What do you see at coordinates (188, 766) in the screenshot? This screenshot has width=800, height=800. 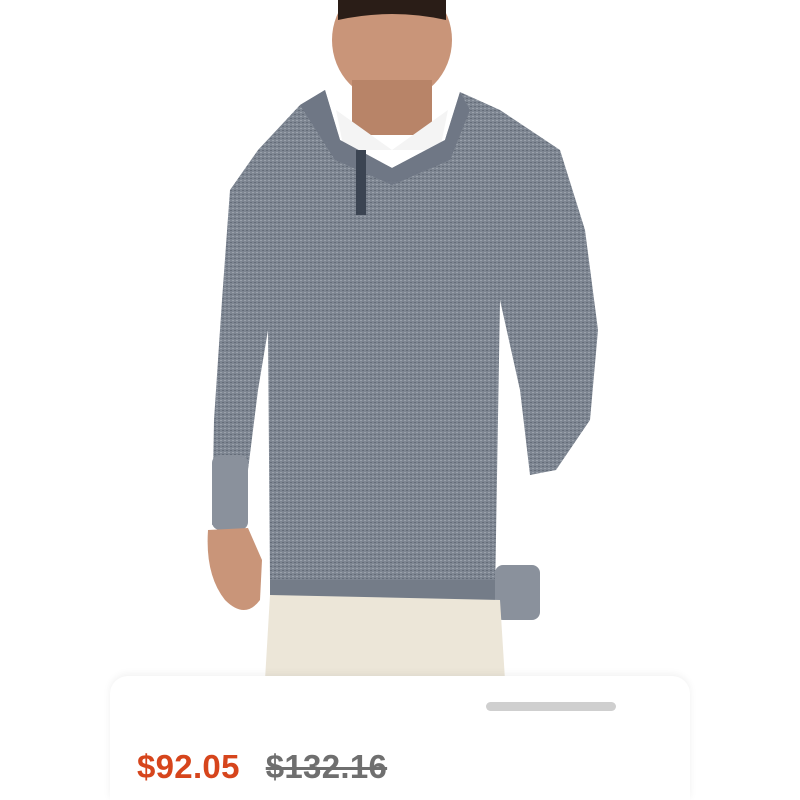 I see `sale-price: $92.05` at bounding box center [188, 766].